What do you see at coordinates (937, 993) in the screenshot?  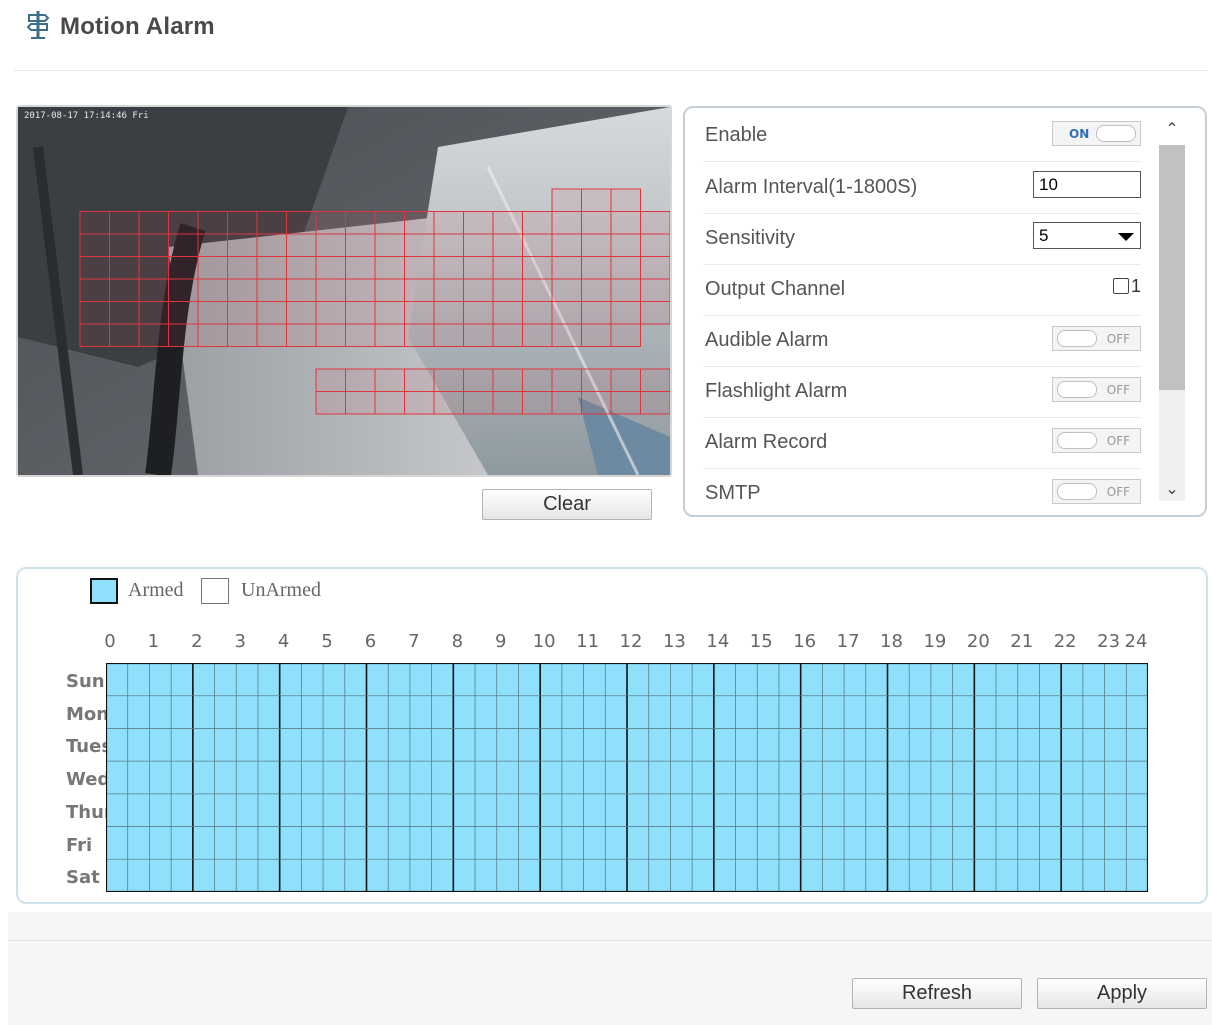 I see `refresh-button: Refresh` at bounding box center [937, 993].